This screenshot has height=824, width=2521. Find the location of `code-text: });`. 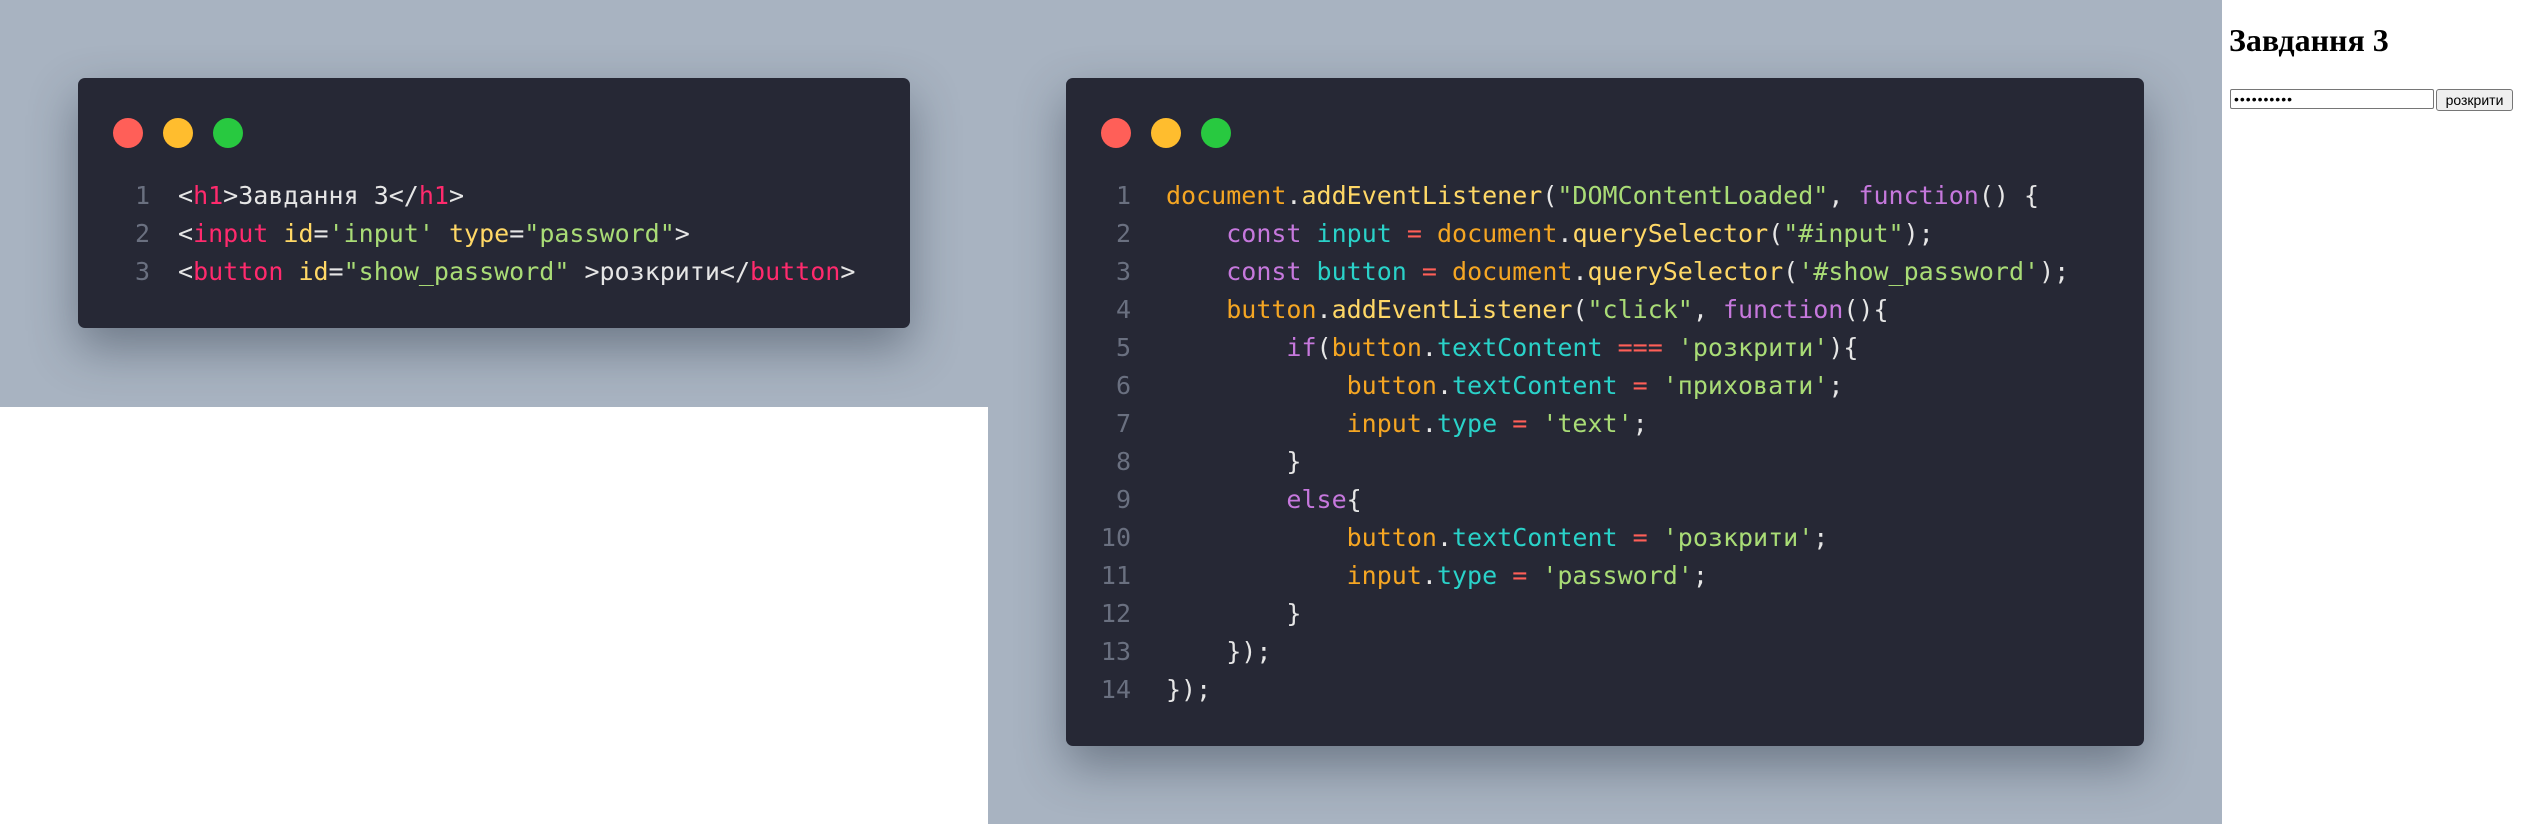

code-text: }); is located at coordinates (1218, 652).